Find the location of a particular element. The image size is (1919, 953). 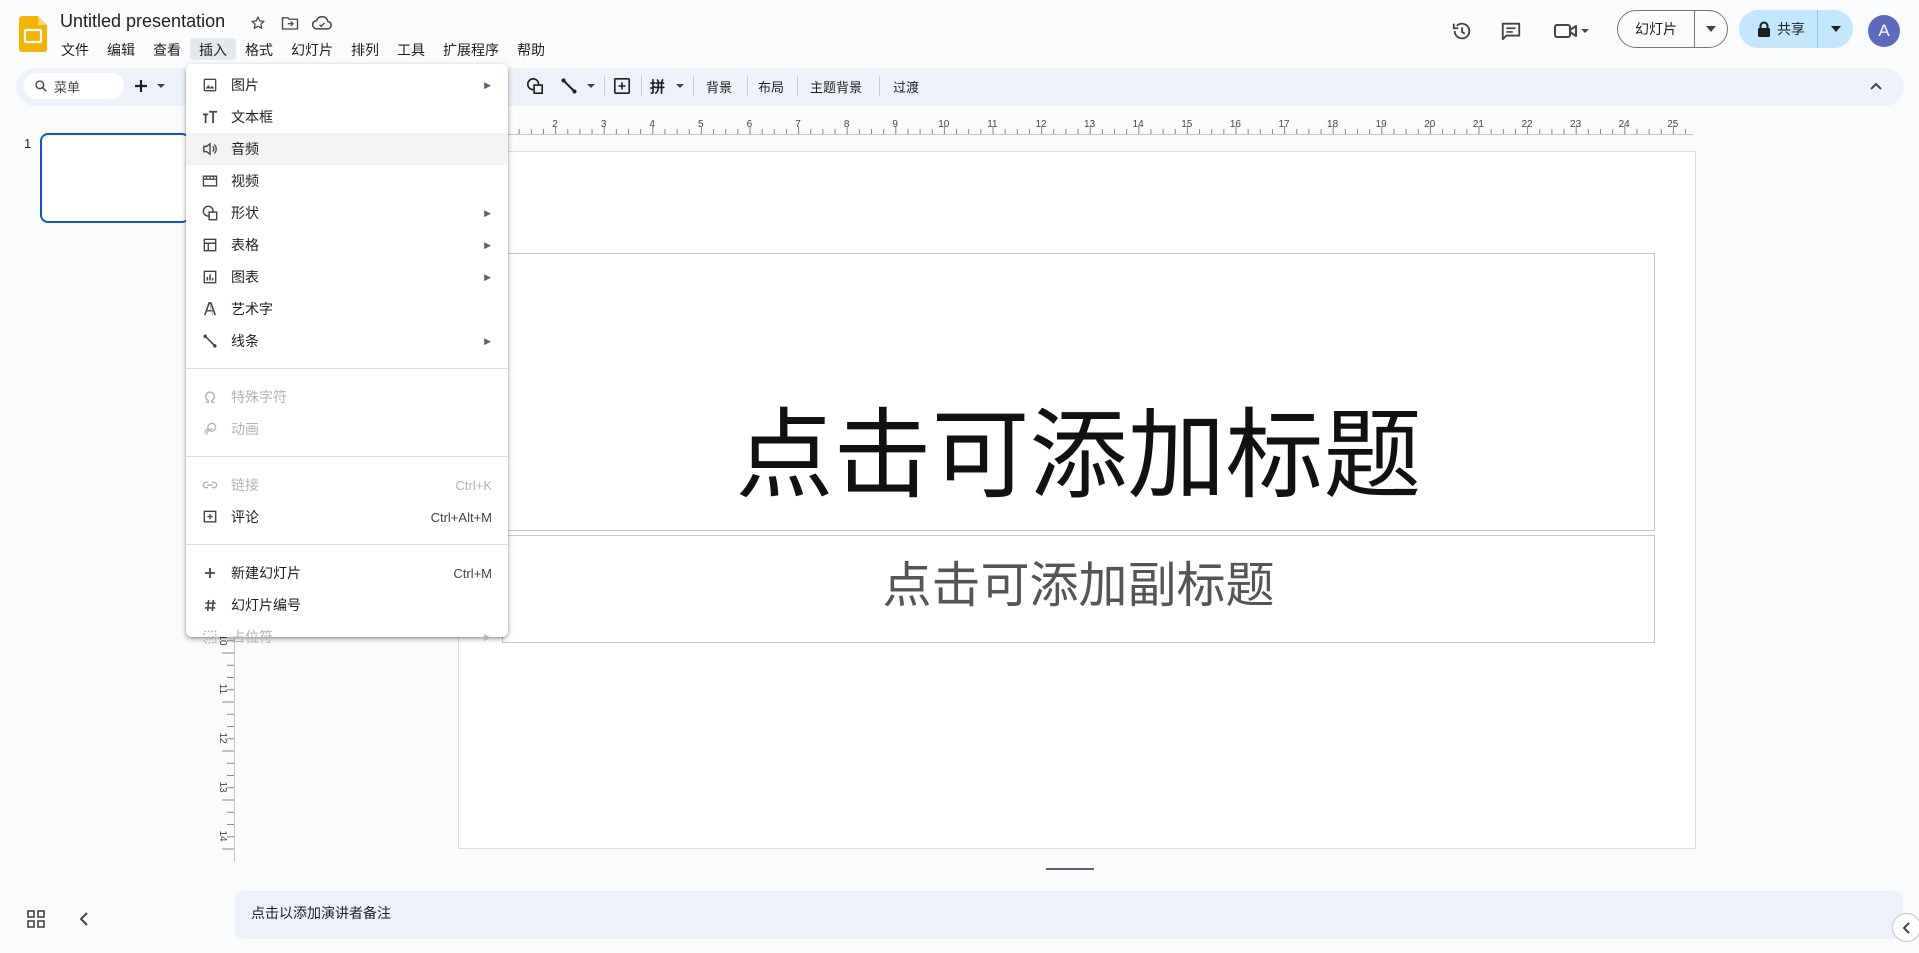

menu-bar: 文件 编辑 查看 插入 格式 幻灯片 排列 工具 扩展程序 帮助 is located at coordinates (303, 49).